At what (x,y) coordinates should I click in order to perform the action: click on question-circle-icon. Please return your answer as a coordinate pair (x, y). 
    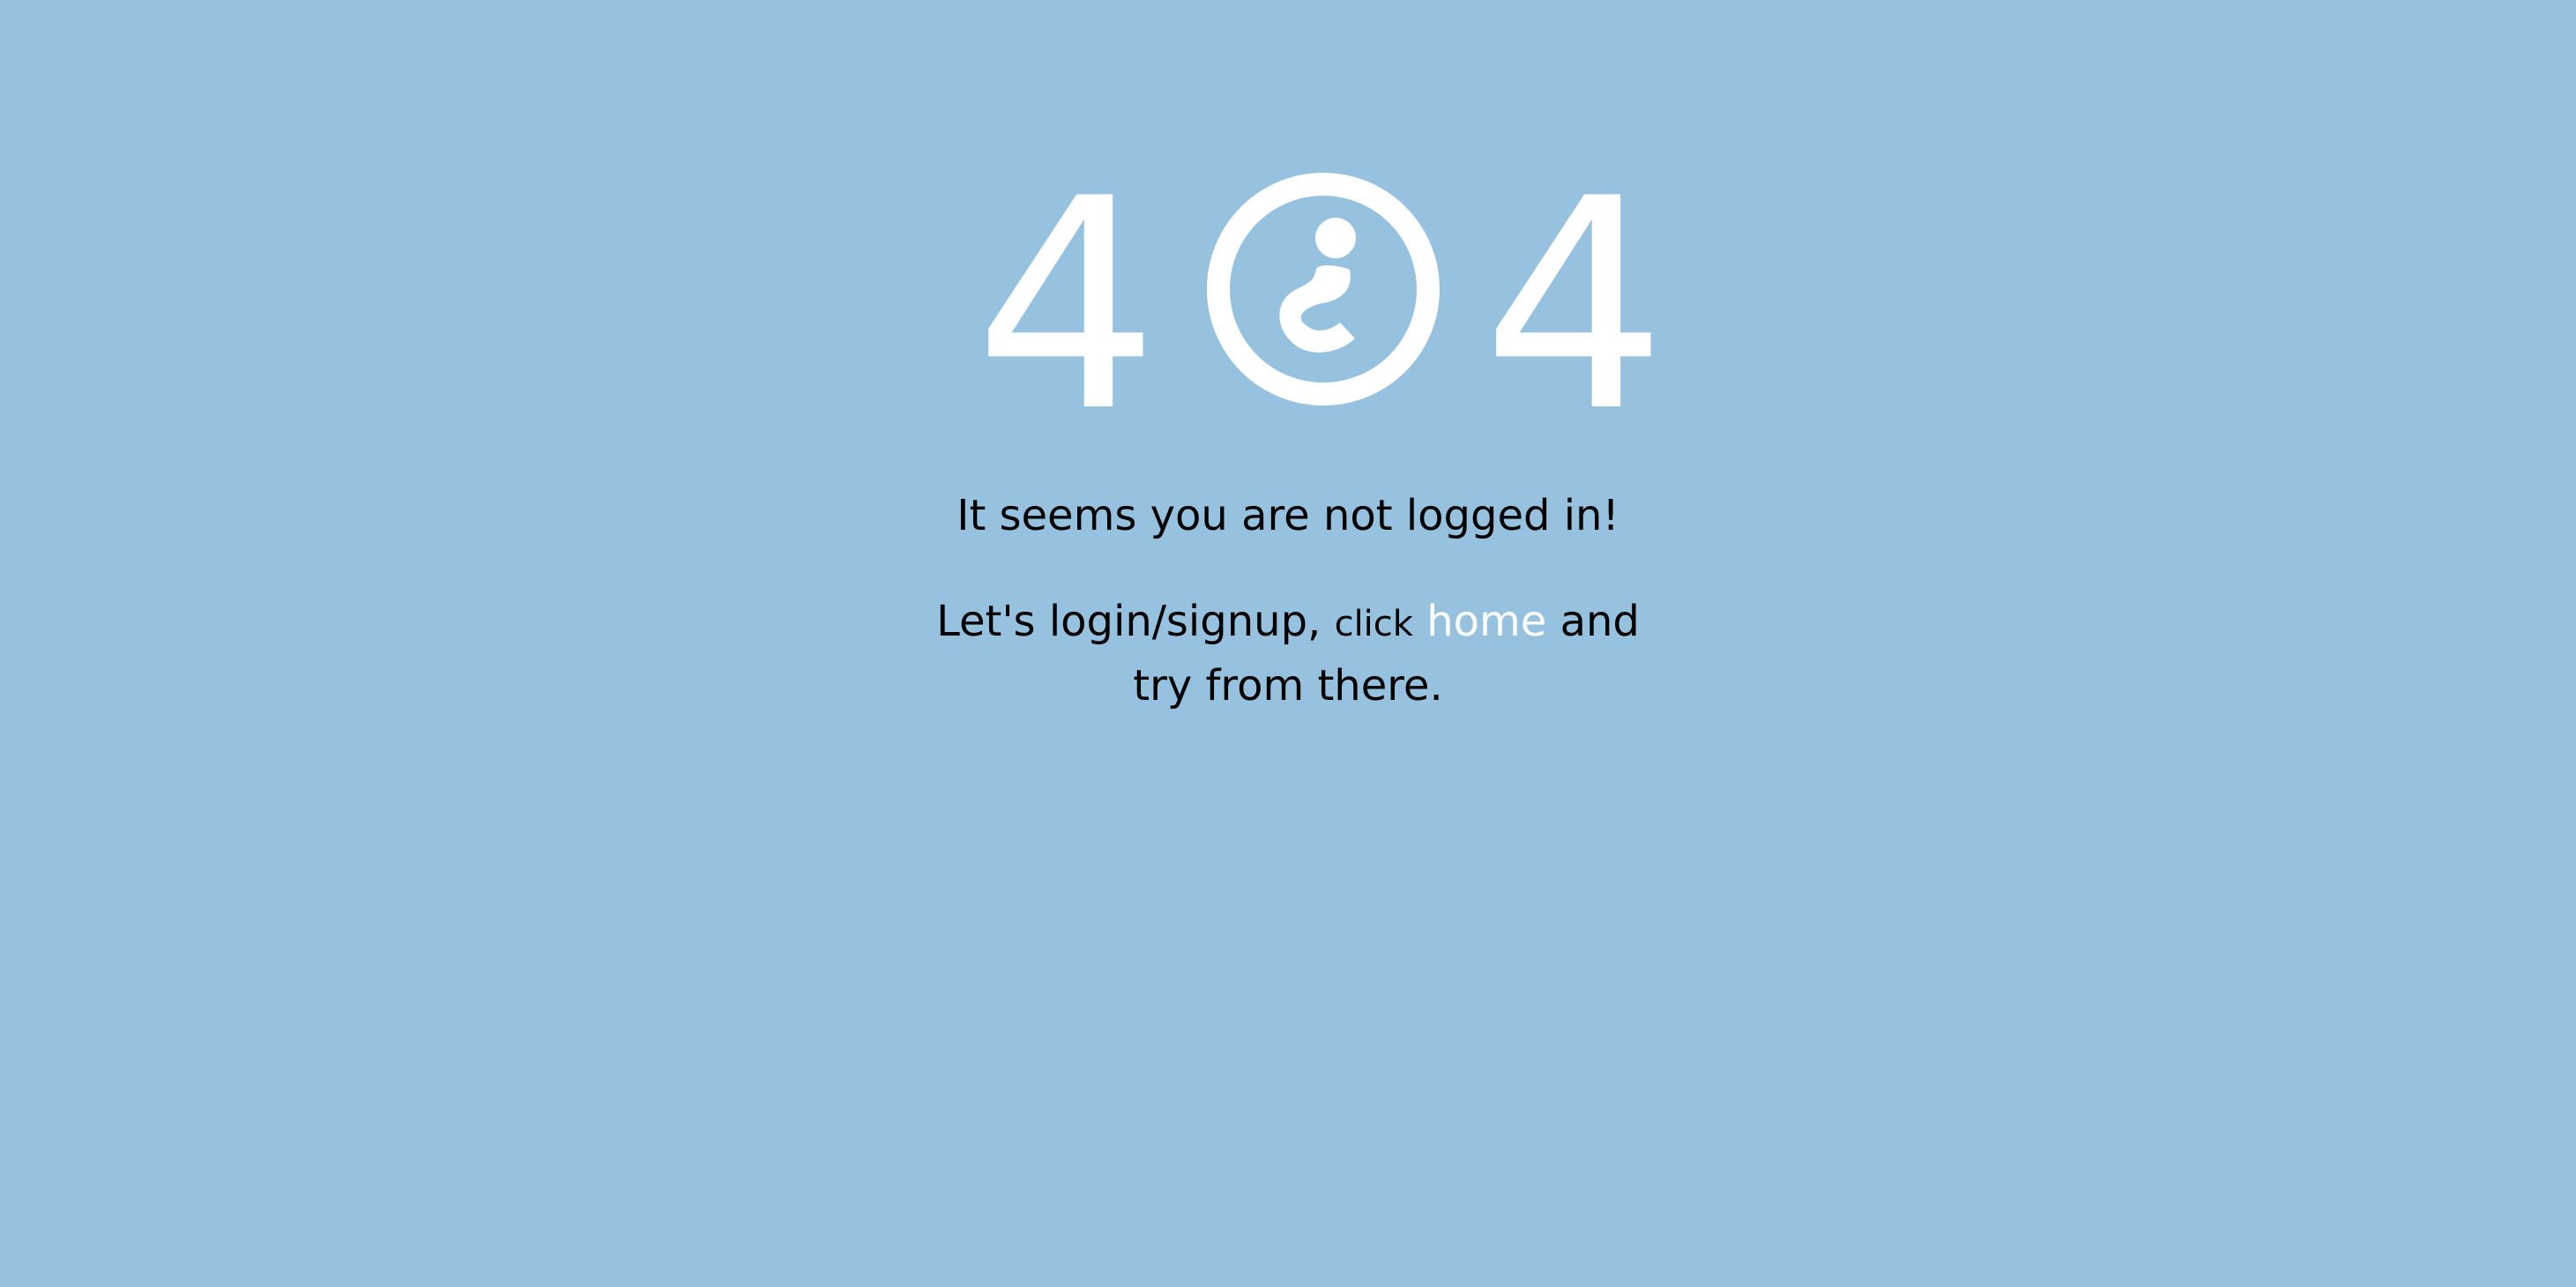
    Looking at the image, I should click on (1324, 289).